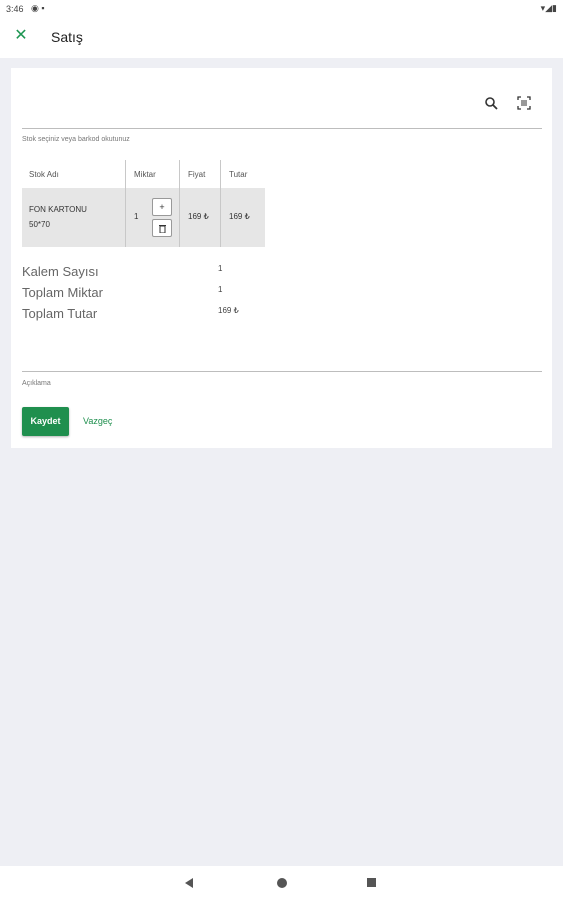 Image resolution: width=563 pixels, height=900 pixels. What do you see at coordinates (143, 217) in the screenshot?
I see `table-row: FON KARTONU 50*70 1 + 169 ₺ 169 ₺` at bounding box center [143, 217].